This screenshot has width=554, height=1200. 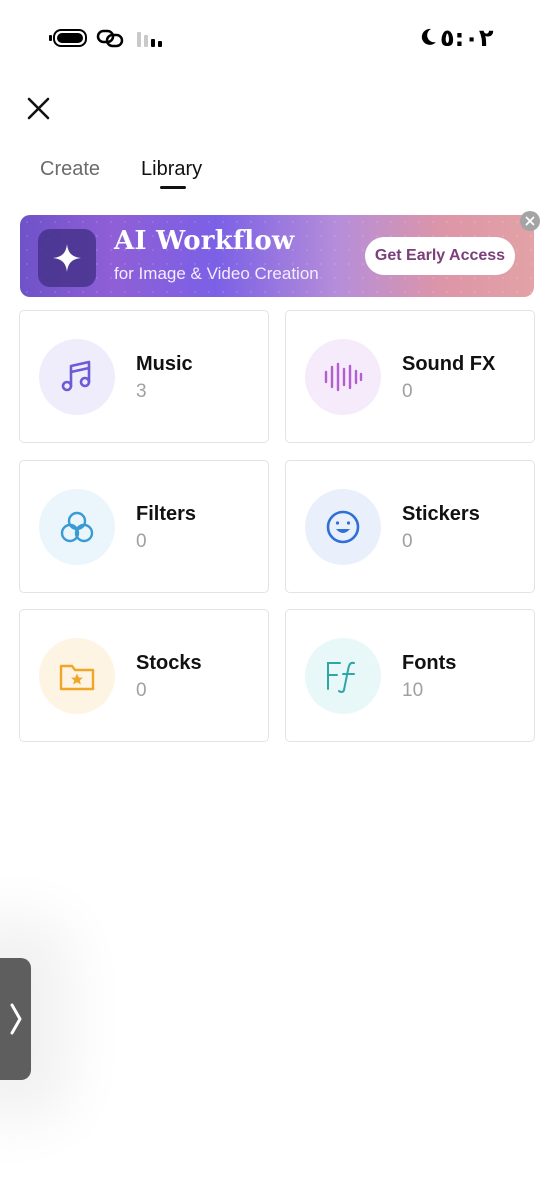 I want to click on banner-subtitle: for Image & Video Creation, so click(x=216, y=273).